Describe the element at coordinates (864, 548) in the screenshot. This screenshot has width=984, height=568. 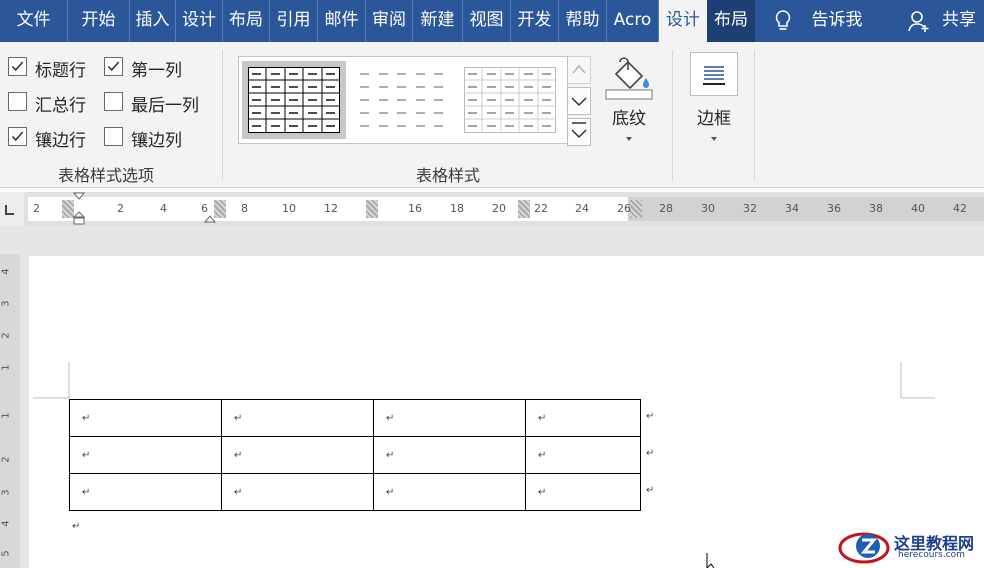
I see `site-logo-icon` at that location.